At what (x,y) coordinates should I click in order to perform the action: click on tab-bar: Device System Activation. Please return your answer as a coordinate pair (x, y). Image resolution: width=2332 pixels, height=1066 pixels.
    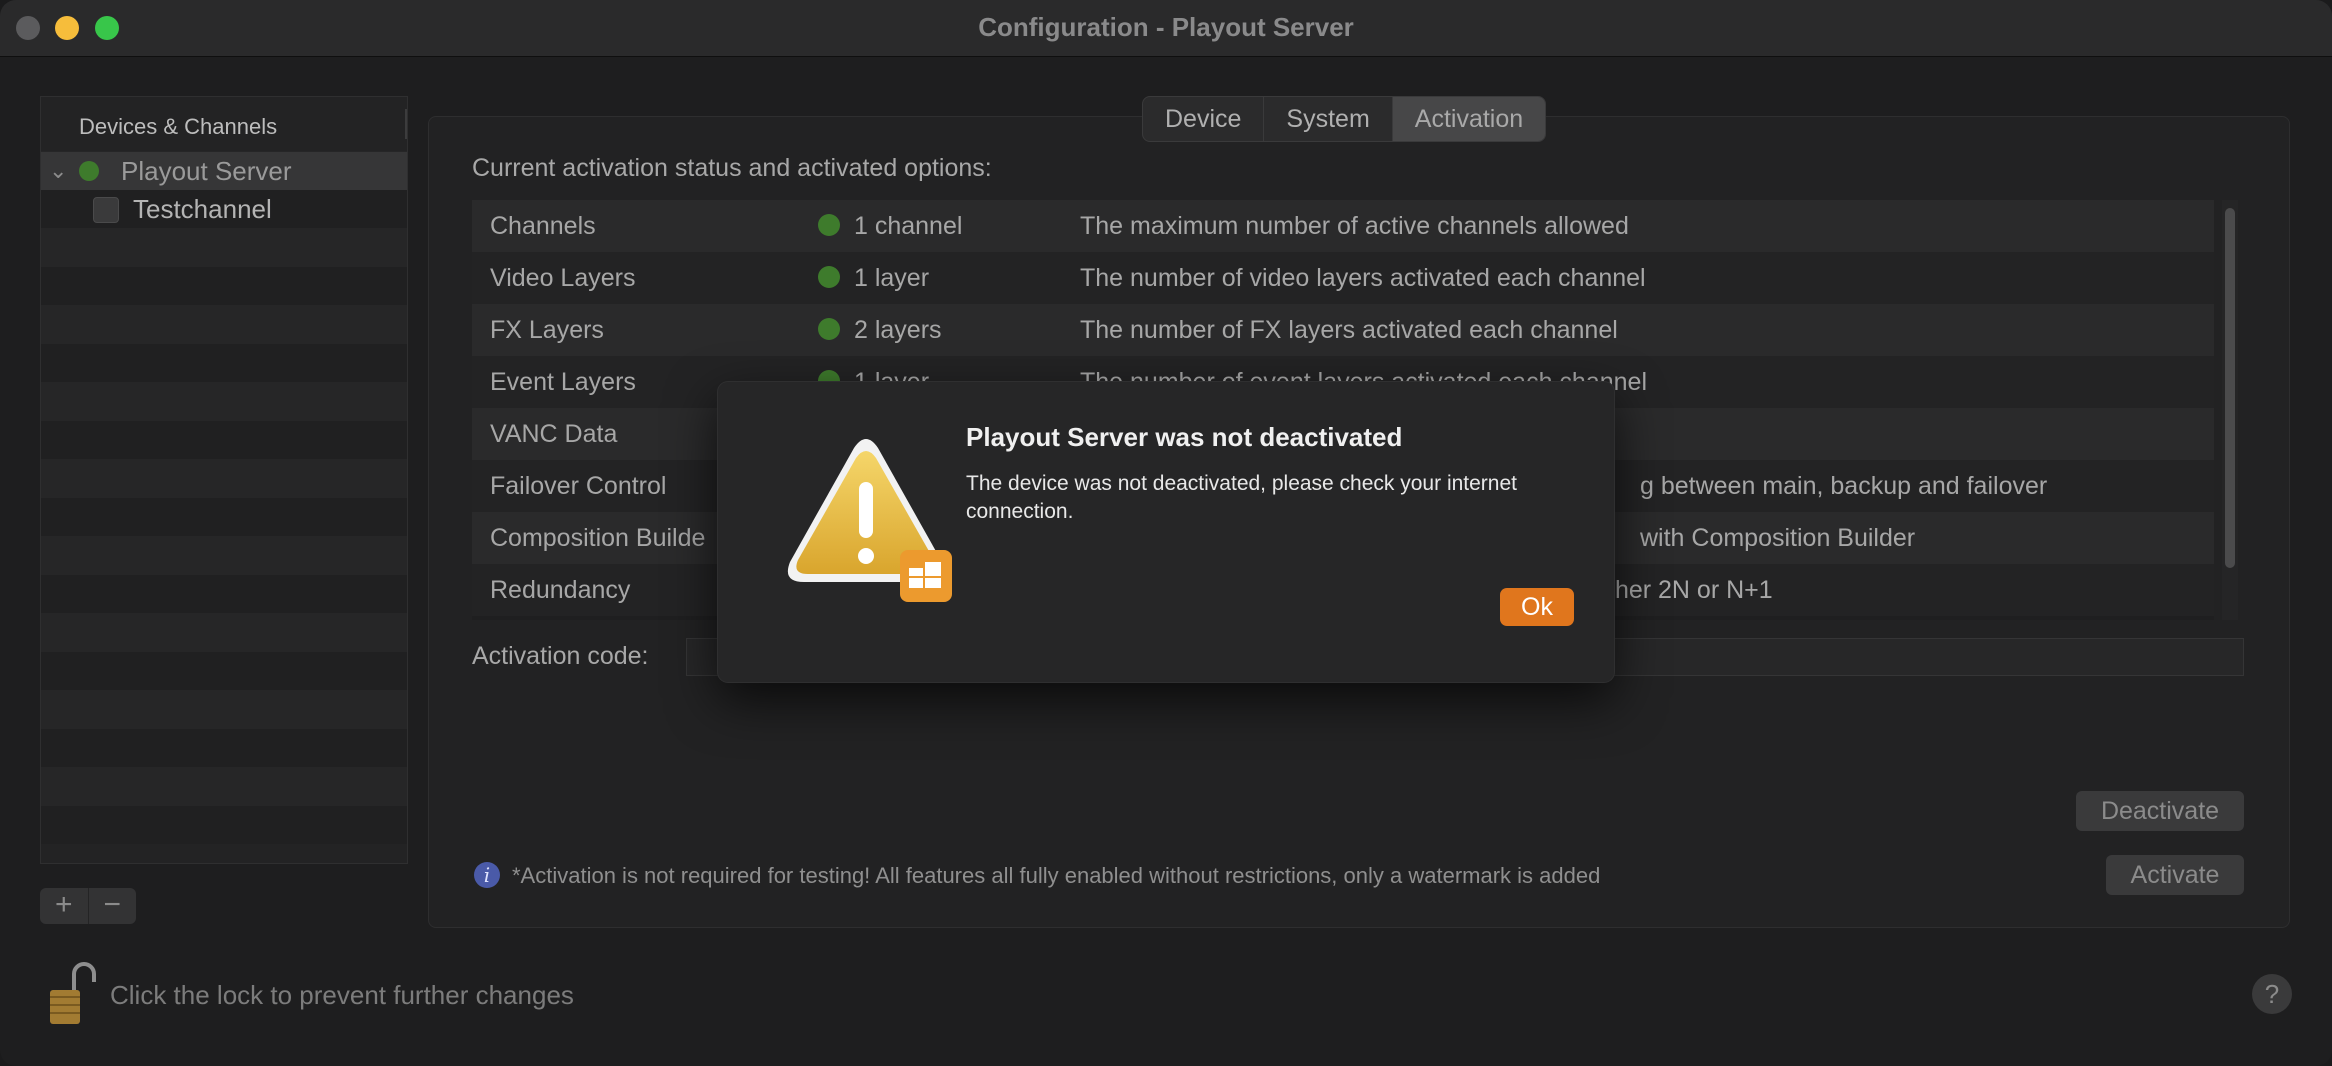
    Looking at the image, I should click on (1344, 119).